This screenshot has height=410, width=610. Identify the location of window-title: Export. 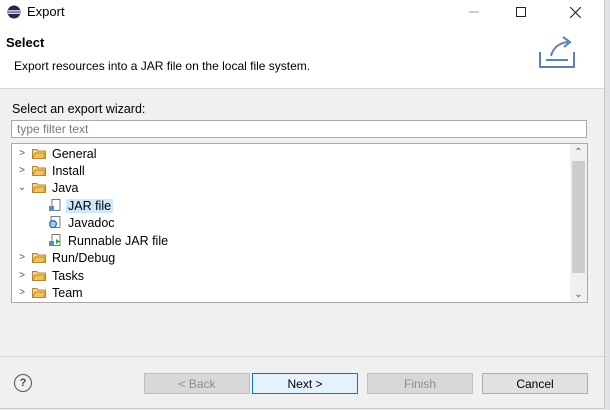
(46, 11).